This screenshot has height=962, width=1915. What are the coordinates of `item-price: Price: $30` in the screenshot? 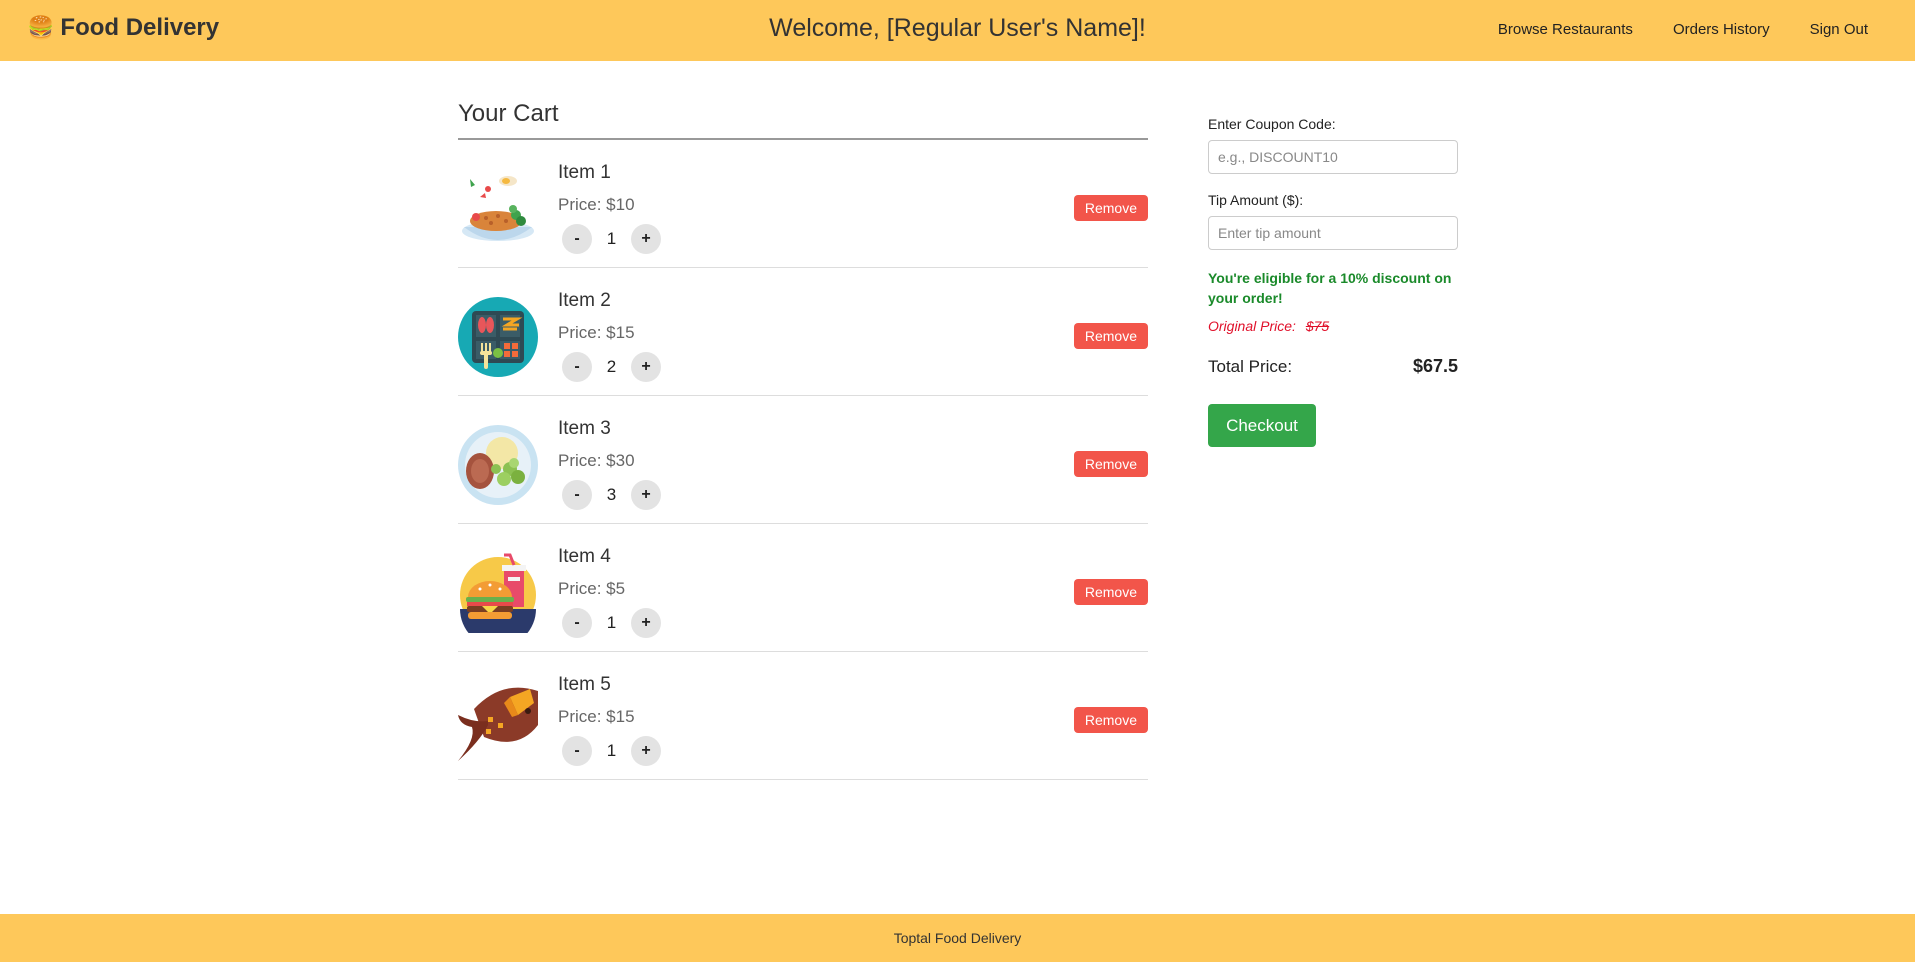 It's located at (596, 460).